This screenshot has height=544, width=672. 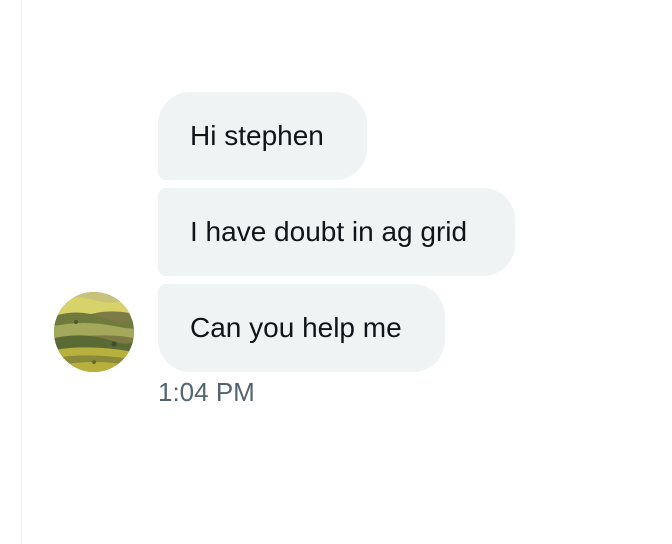 I want to click on message-bubble-1: Hi stephen, so click(x=262, y=136).